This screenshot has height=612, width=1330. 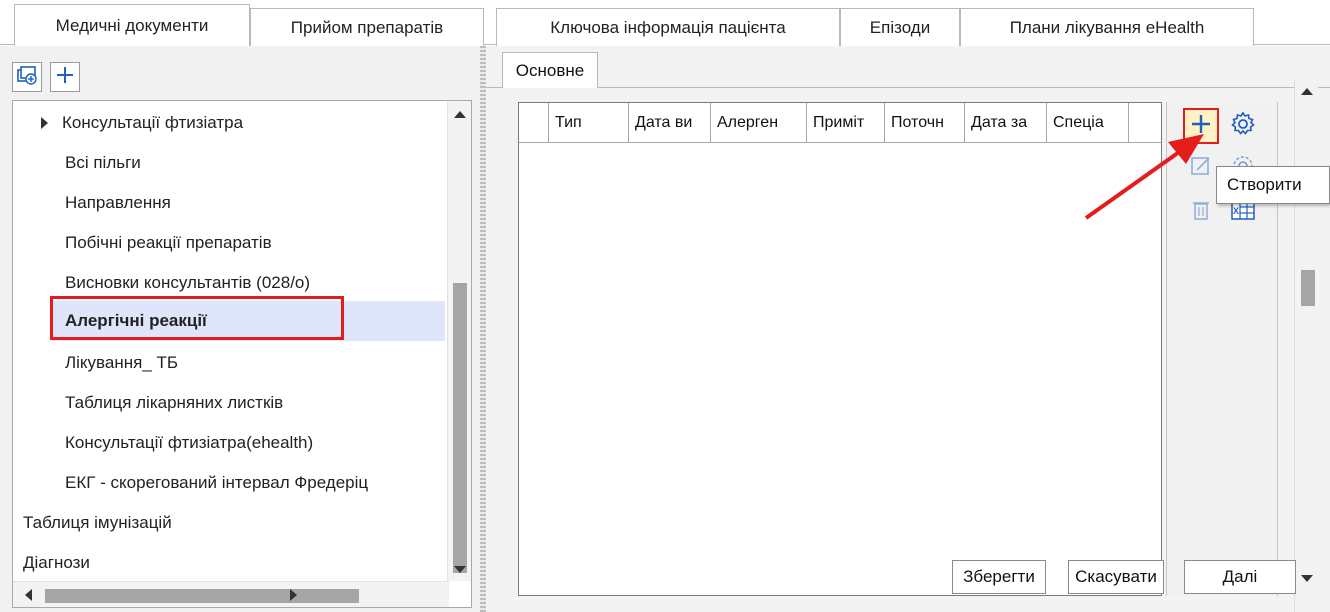 I want to click on tree-item-label: Направлення, so click(x=118, y=202).